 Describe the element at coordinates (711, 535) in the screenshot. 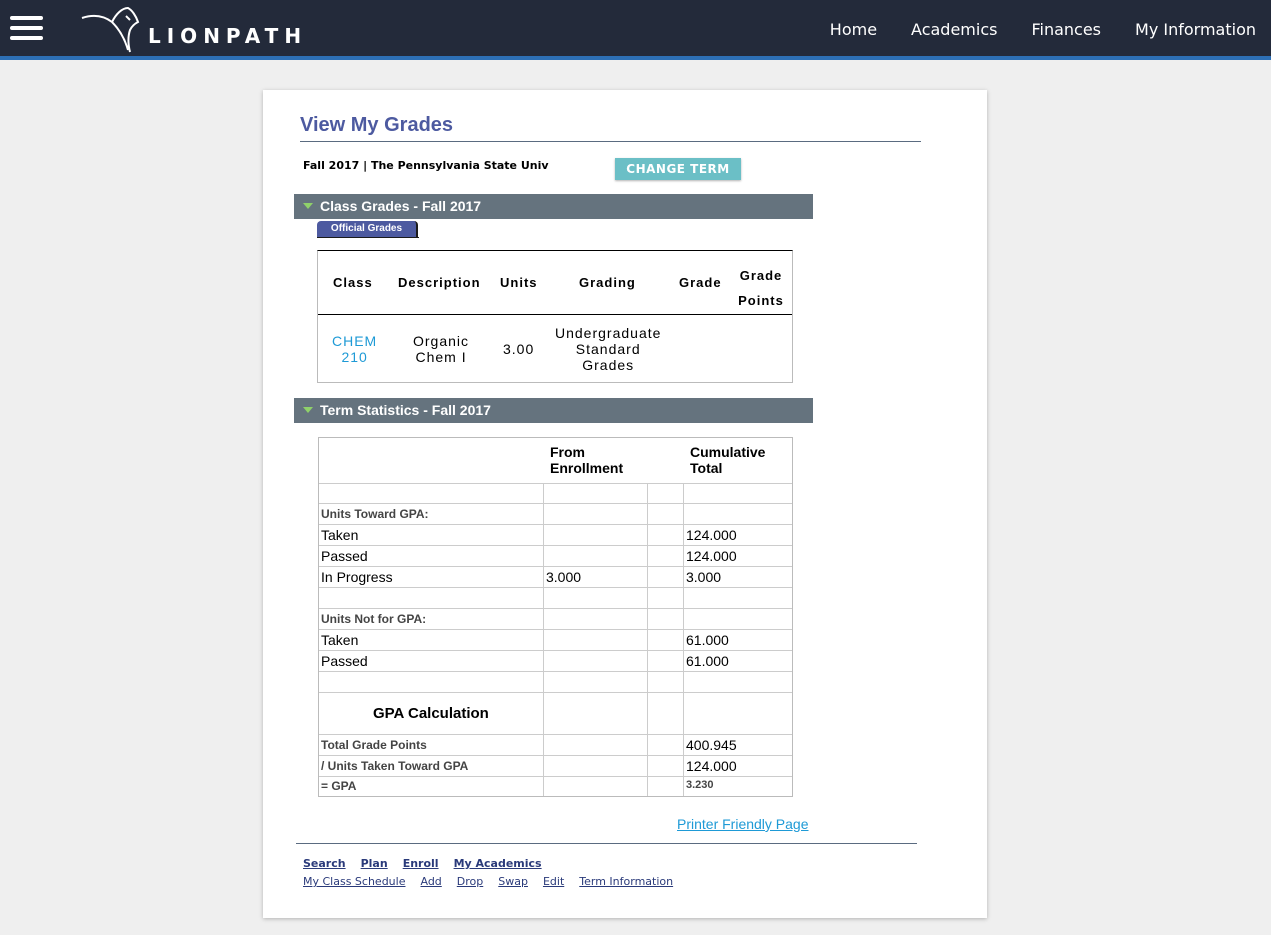

I see `taken-cumulative: 124.000` at that location.